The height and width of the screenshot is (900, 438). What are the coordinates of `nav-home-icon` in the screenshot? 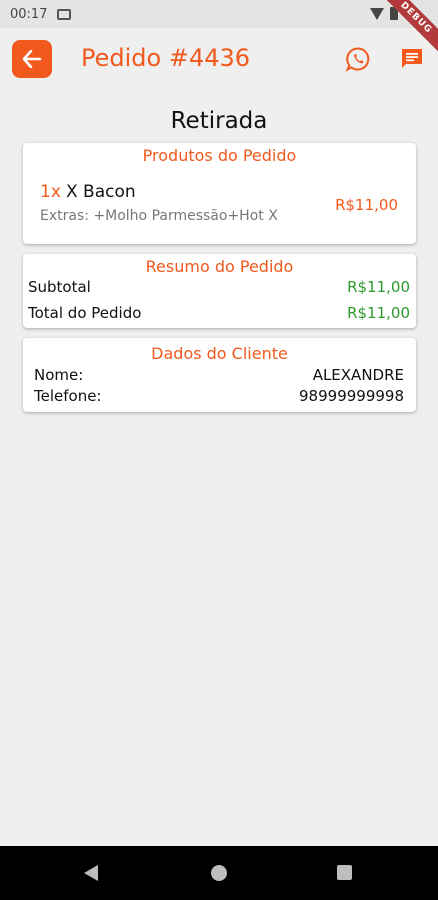 It's located at (219, 873).